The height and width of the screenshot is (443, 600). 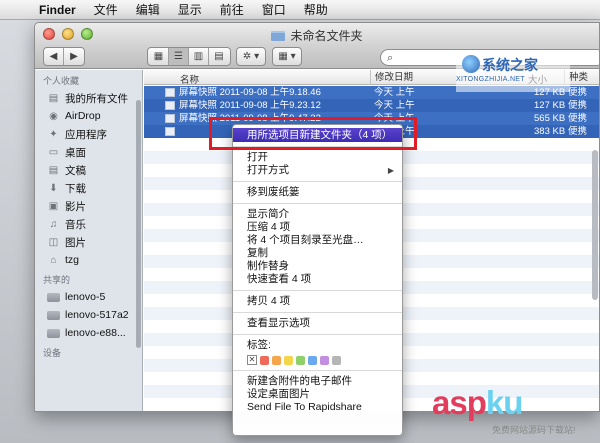 I want to click on sidebar-item-lenovo-517a2: lenovo-517a2, so click(x=88, y=315).